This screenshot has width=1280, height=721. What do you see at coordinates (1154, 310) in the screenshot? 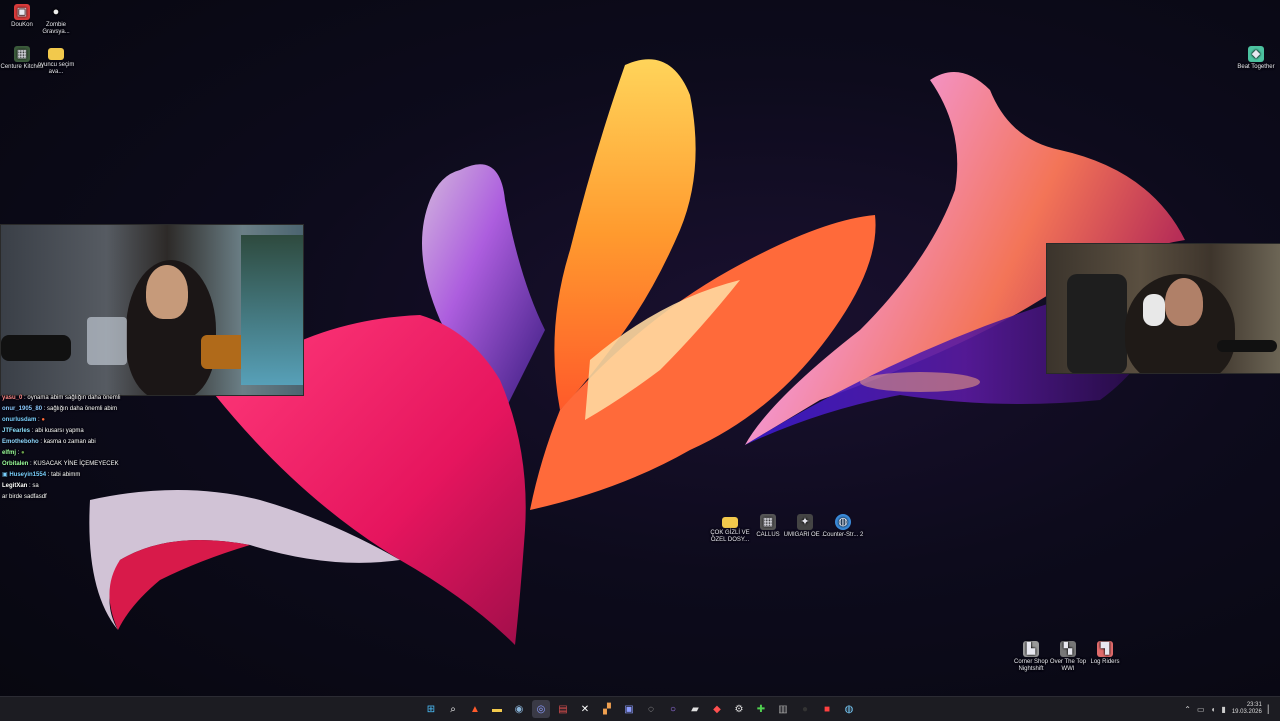
I see `headphones` at bounding box center [1154, 310].